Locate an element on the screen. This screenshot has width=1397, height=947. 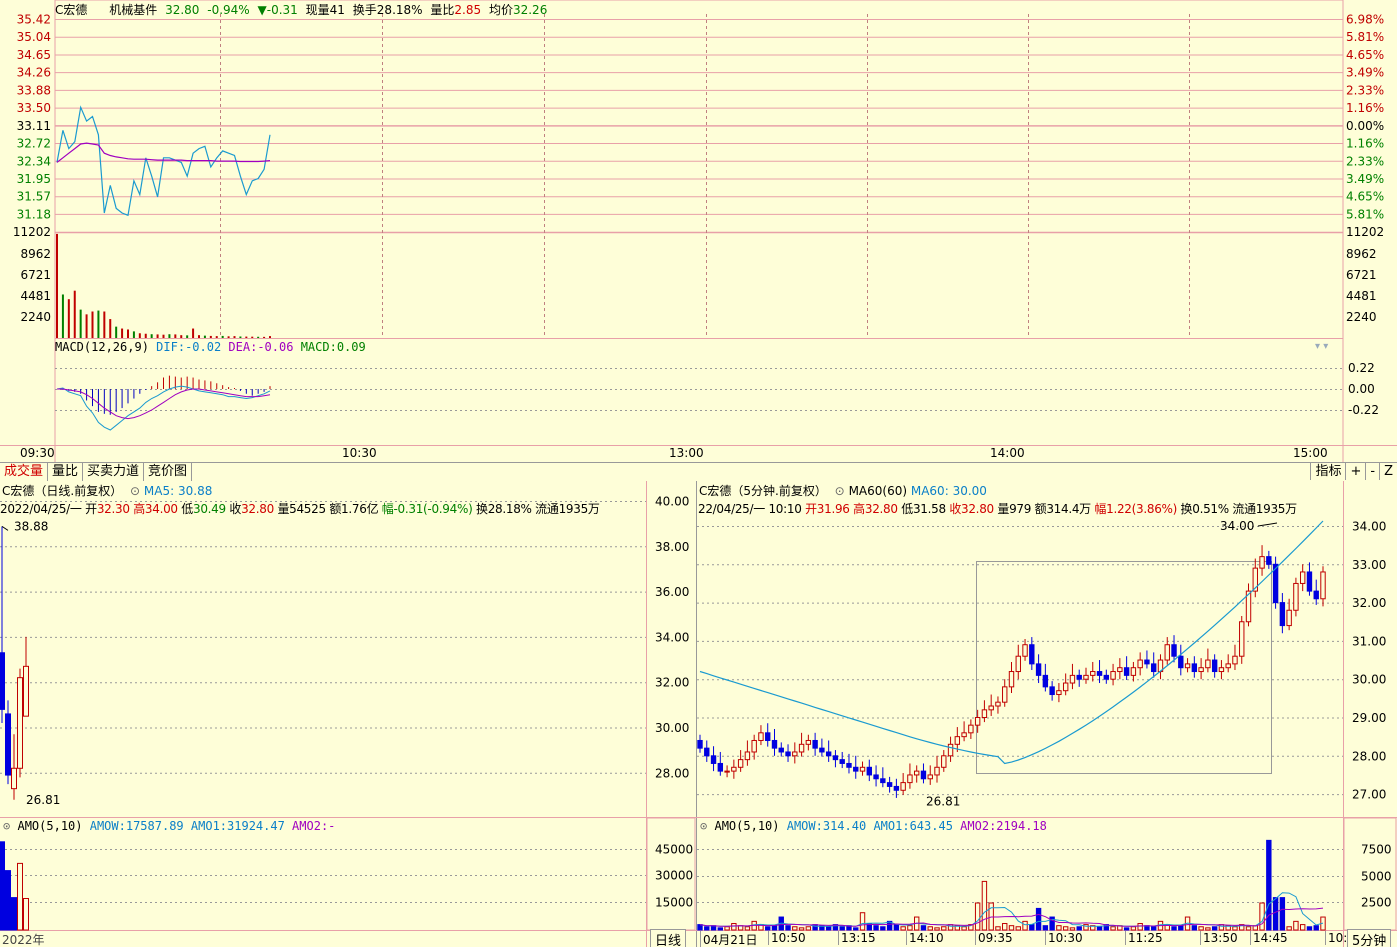
min5-amo-tick: 5000 is located at coordinates (1376, 877).